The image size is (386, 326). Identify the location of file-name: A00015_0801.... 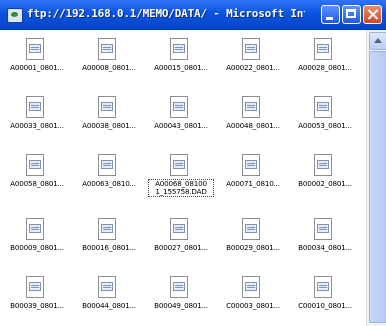
(181, 67).